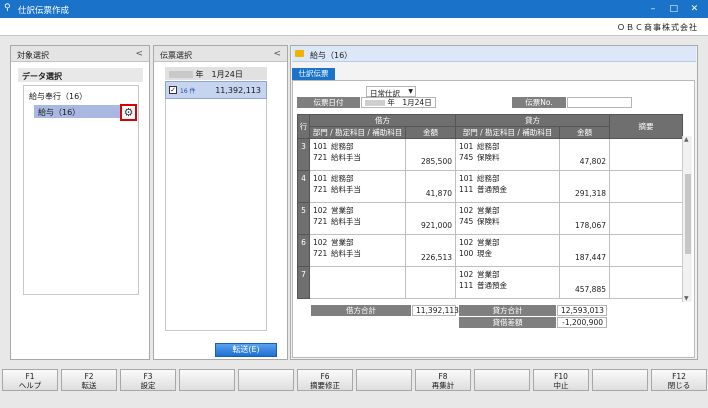 The height and width of the screenshot is (408, 708). What do you see at coordinates (148, 376) in the screenshot?
I see `fkey-number: F3` at bounding box center [148, 376].